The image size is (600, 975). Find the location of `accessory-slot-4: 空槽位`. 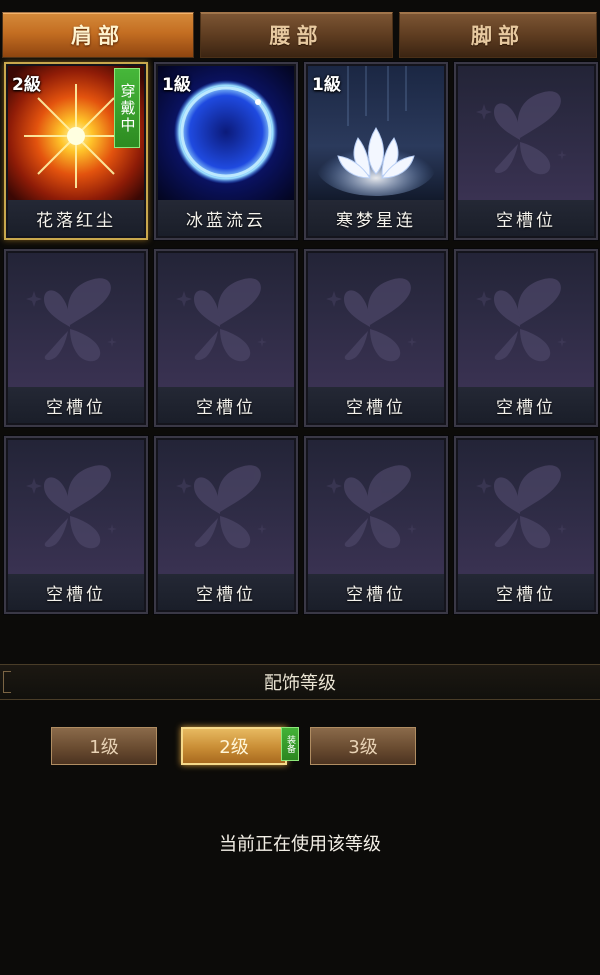

accessory-slot-4: 空槽位 is located at coordinates (526, 151).